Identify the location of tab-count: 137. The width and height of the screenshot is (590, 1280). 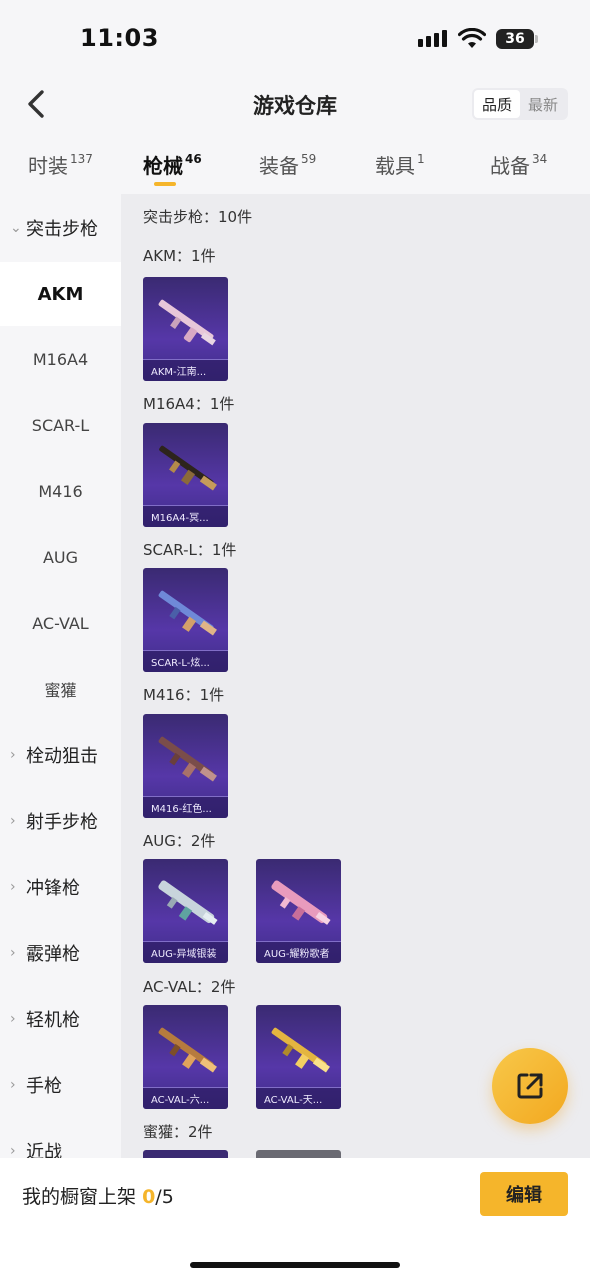
(81, 159).